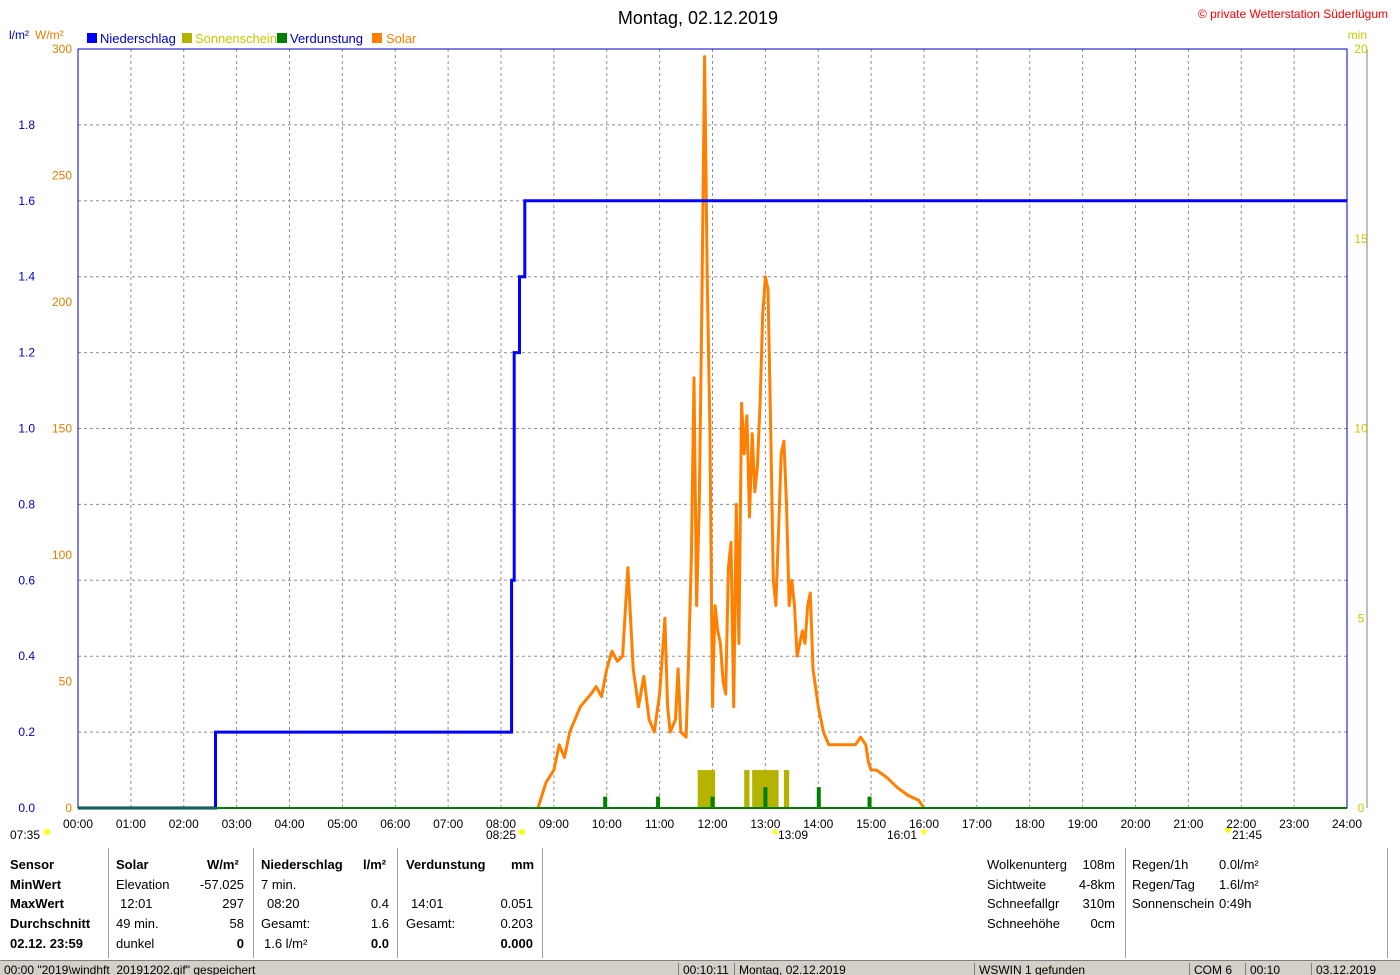  I want to click on niederschlag-value: 0.4, so click(379, 903).